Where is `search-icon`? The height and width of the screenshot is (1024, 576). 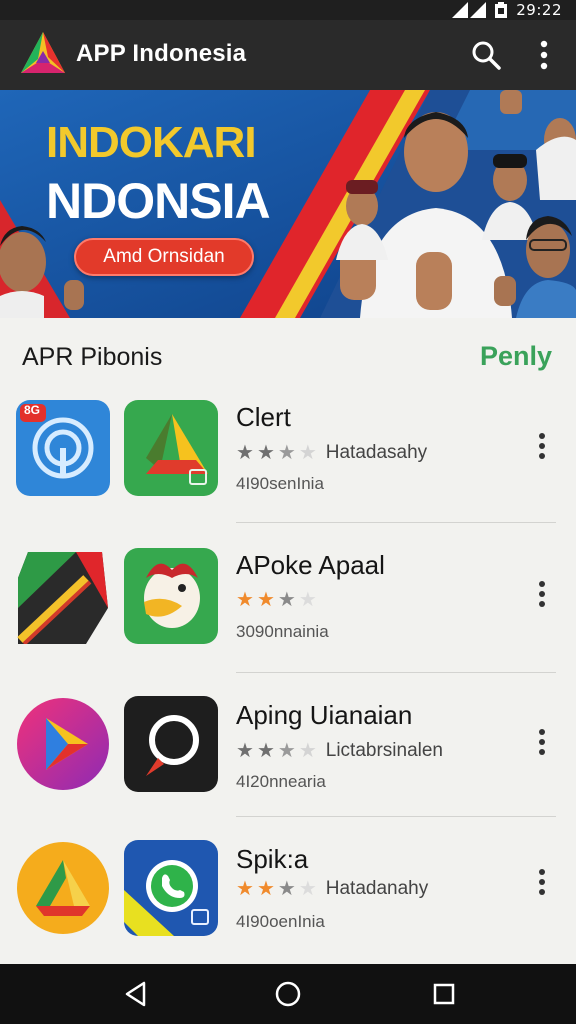
search-icon is located at coordinates (486, 55).